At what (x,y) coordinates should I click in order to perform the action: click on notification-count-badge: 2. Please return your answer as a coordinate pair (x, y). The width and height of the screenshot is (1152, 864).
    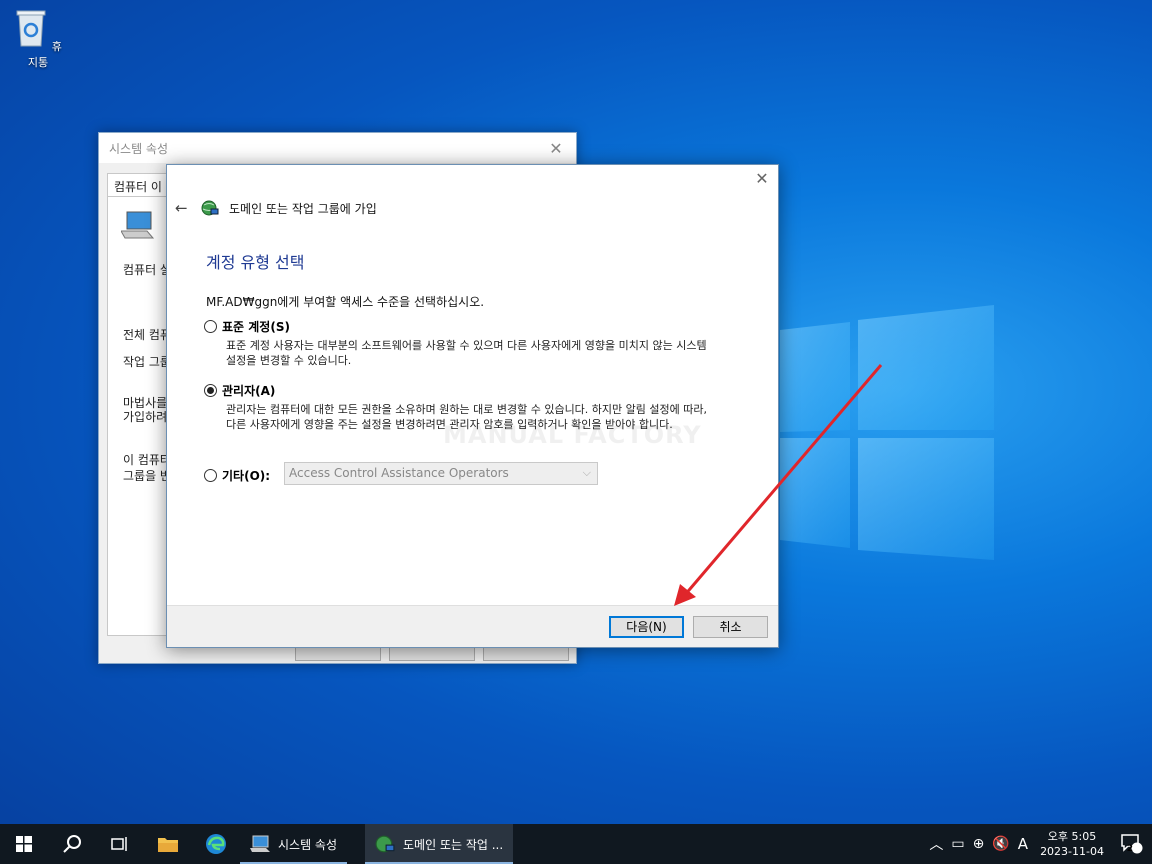
    Looking at the image, I should click on (1129, 849).